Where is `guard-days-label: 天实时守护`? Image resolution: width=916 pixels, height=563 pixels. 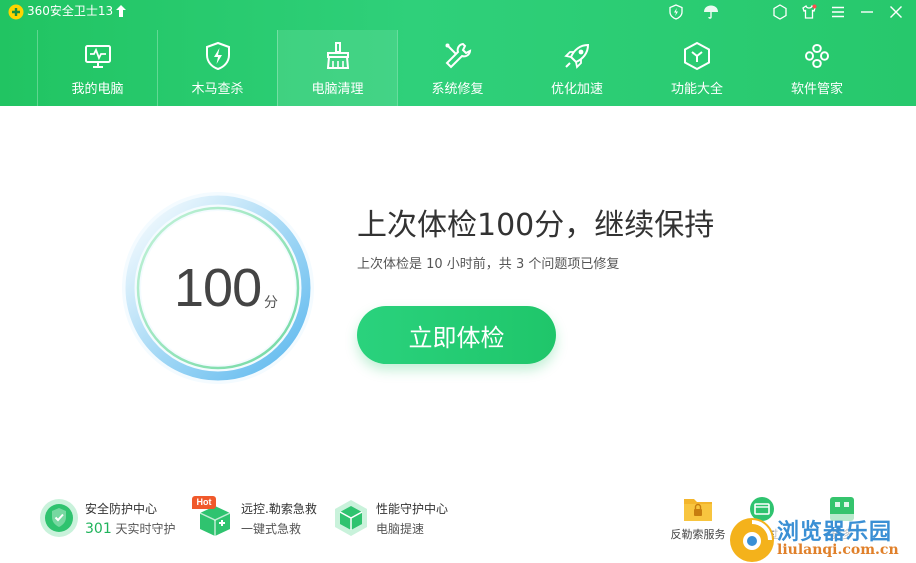 guard-days-label: 天实时守护 is located at coordinates (143, 529).